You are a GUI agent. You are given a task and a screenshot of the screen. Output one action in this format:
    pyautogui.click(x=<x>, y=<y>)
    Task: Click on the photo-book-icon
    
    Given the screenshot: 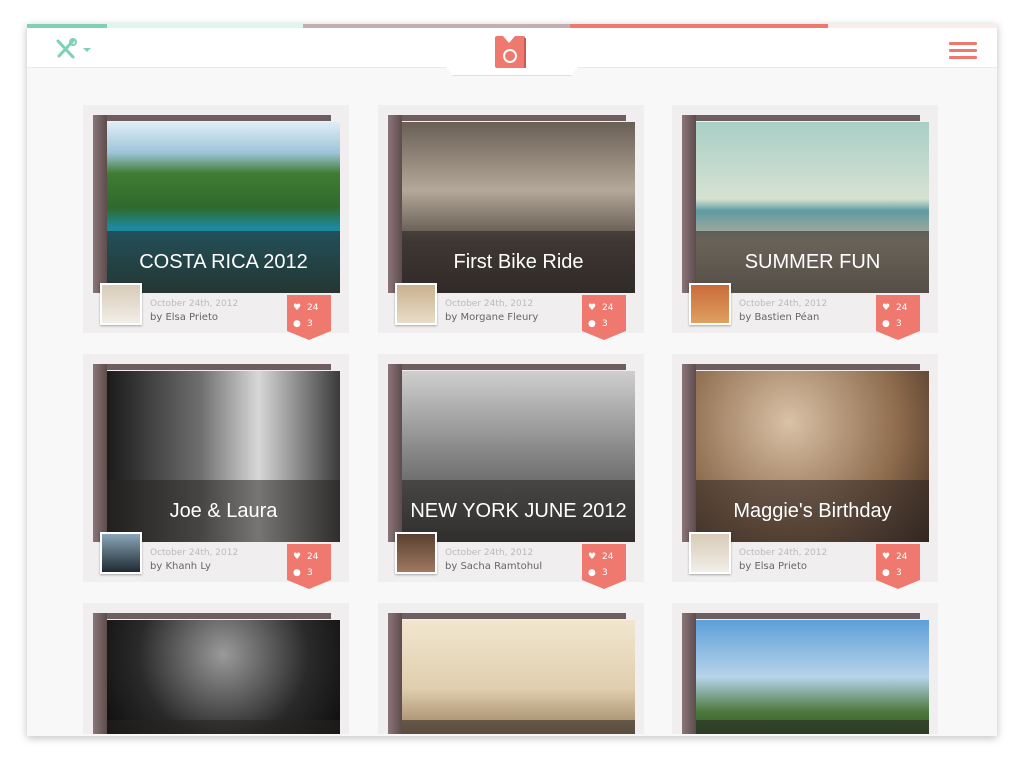 What is the action you would take?
    pyautogui.click(x=510, y=52)
    